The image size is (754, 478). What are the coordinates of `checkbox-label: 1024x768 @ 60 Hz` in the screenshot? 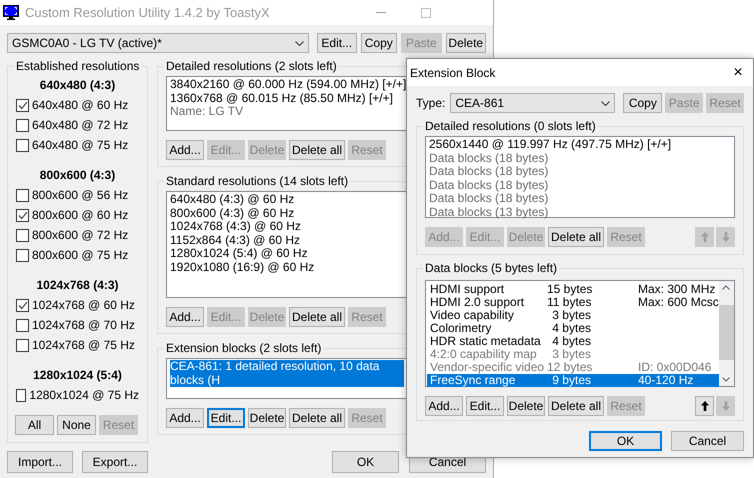 It's located at (83, 305).